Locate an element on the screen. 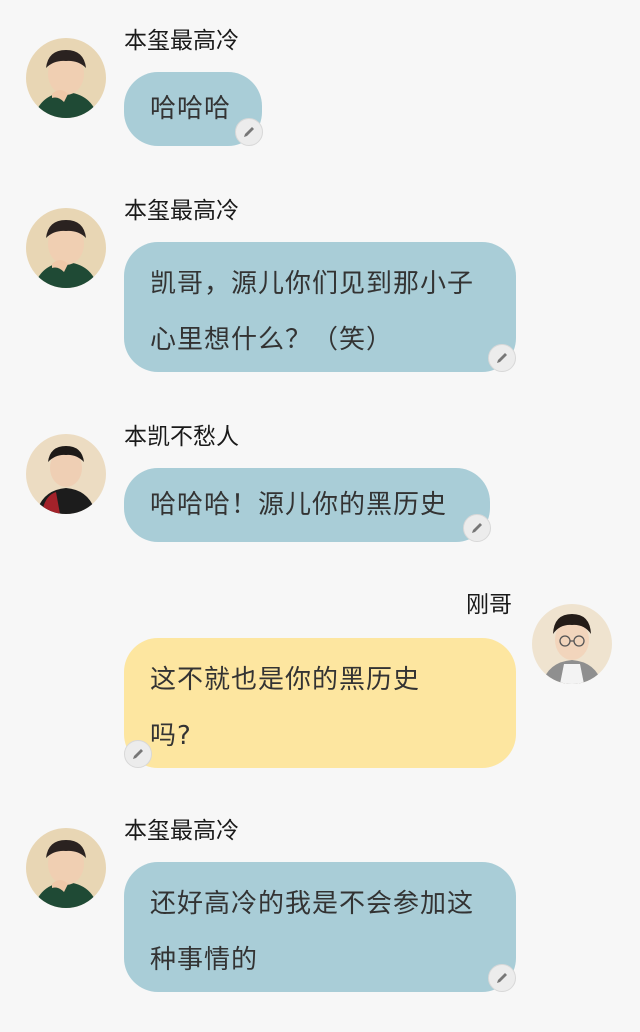 This screenshot has height=1032, width=640. pencil-icon is located at coordinates (502, 978).